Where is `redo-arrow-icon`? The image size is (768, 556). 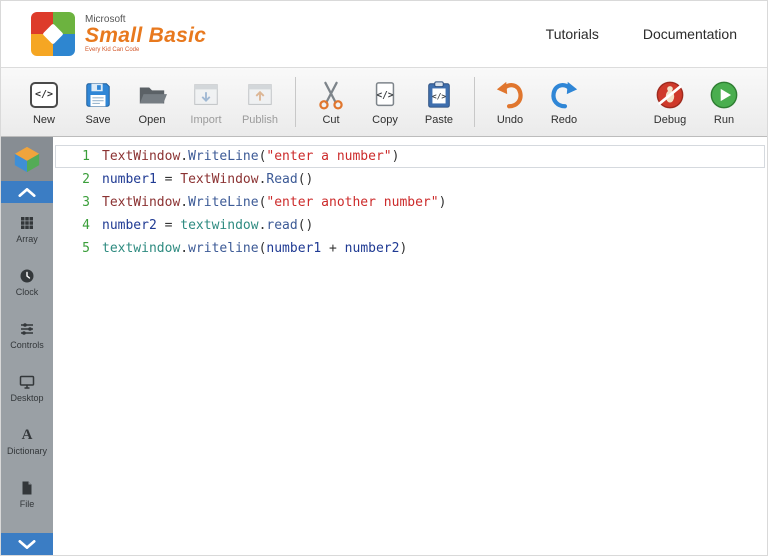
redo-arrow-icon is located at coordinates (564, 95).